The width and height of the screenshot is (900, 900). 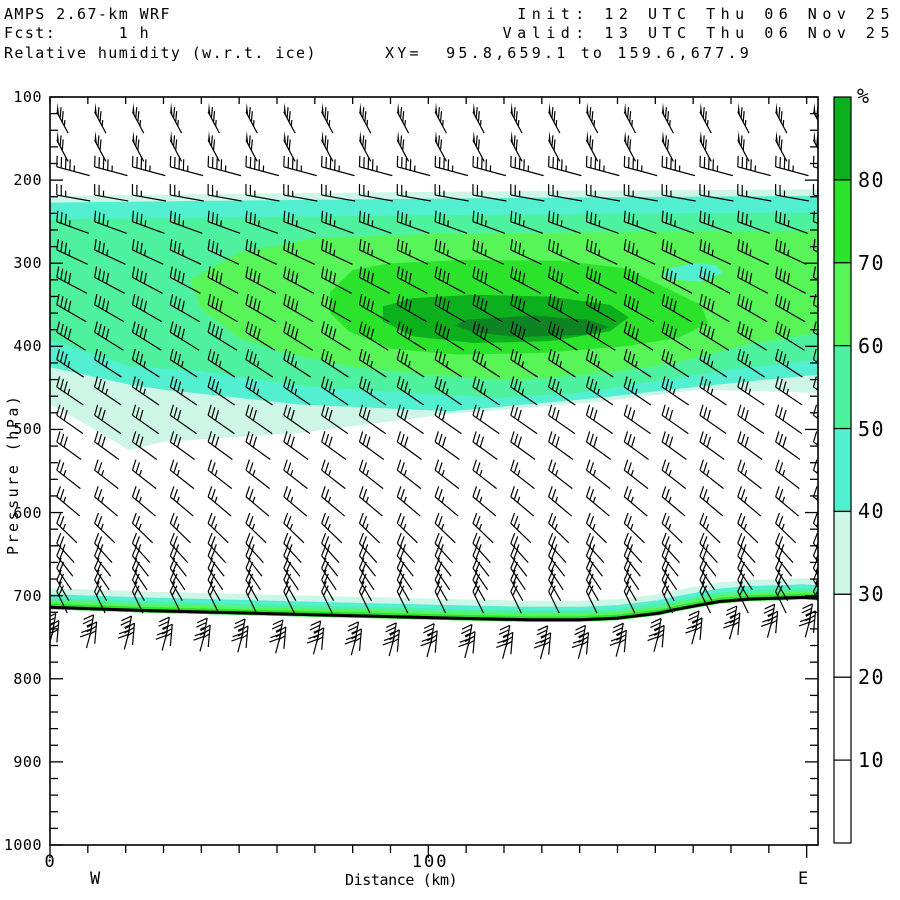 I want to click on east-label: E, so click(x=803, y=879).